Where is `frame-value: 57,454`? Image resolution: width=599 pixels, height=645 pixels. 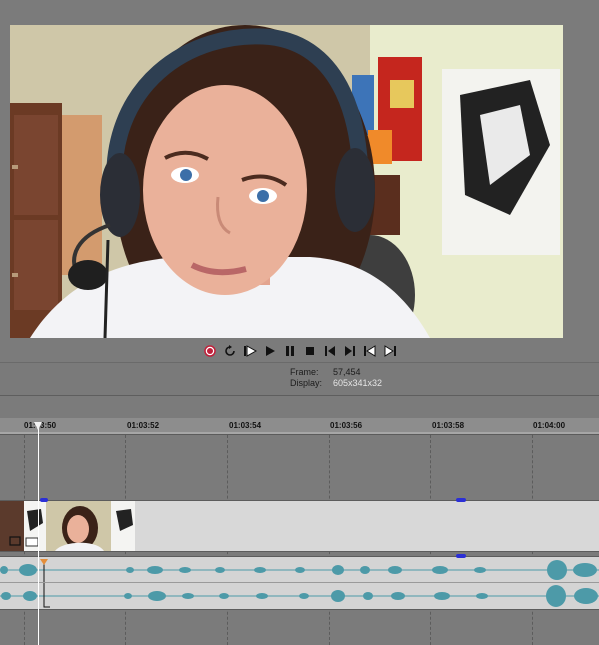 frame-value: 57,454 is located at coordinates (347, 372).